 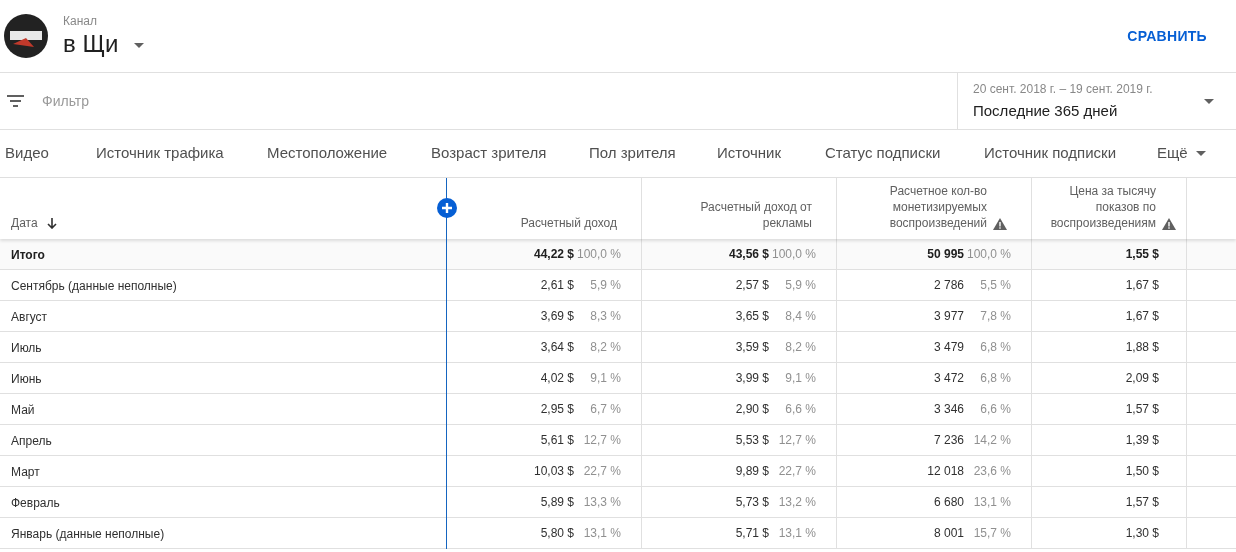 What do you see at coordinates (948, 347) in the screenshot?
I see `value-cell-text: 3 479` at bounding box center [948, 347].